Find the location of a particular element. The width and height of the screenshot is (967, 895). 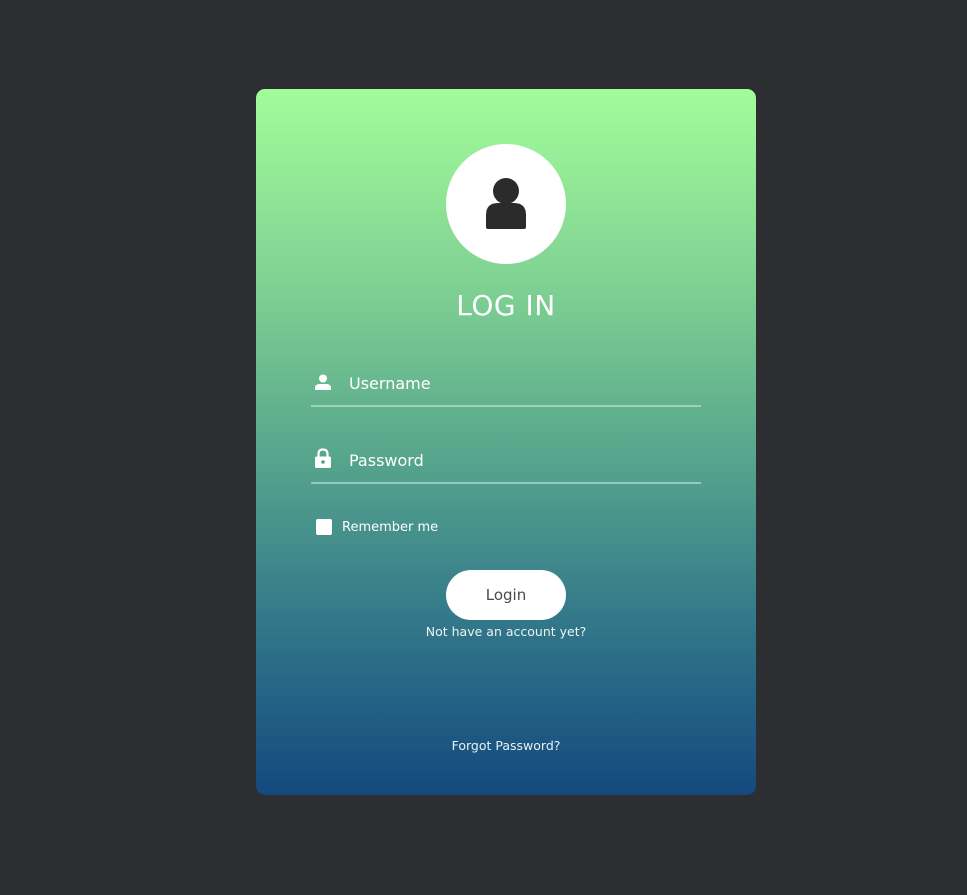

username-field is located at coordinates (506, 383).